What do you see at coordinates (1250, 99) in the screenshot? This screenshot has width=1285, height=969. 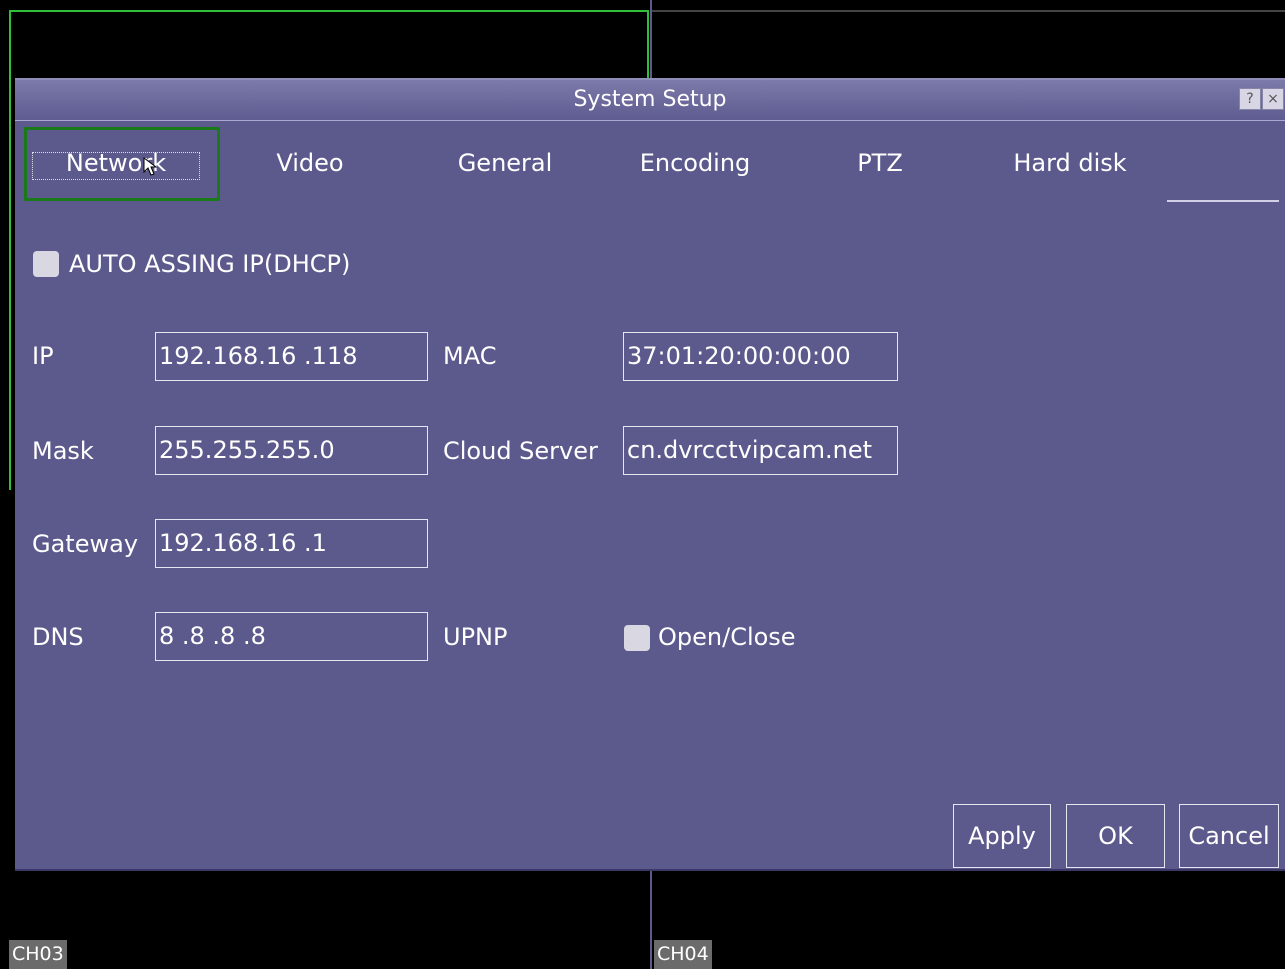 I see `help-icon: ?` at bounding box center [1250, 99].